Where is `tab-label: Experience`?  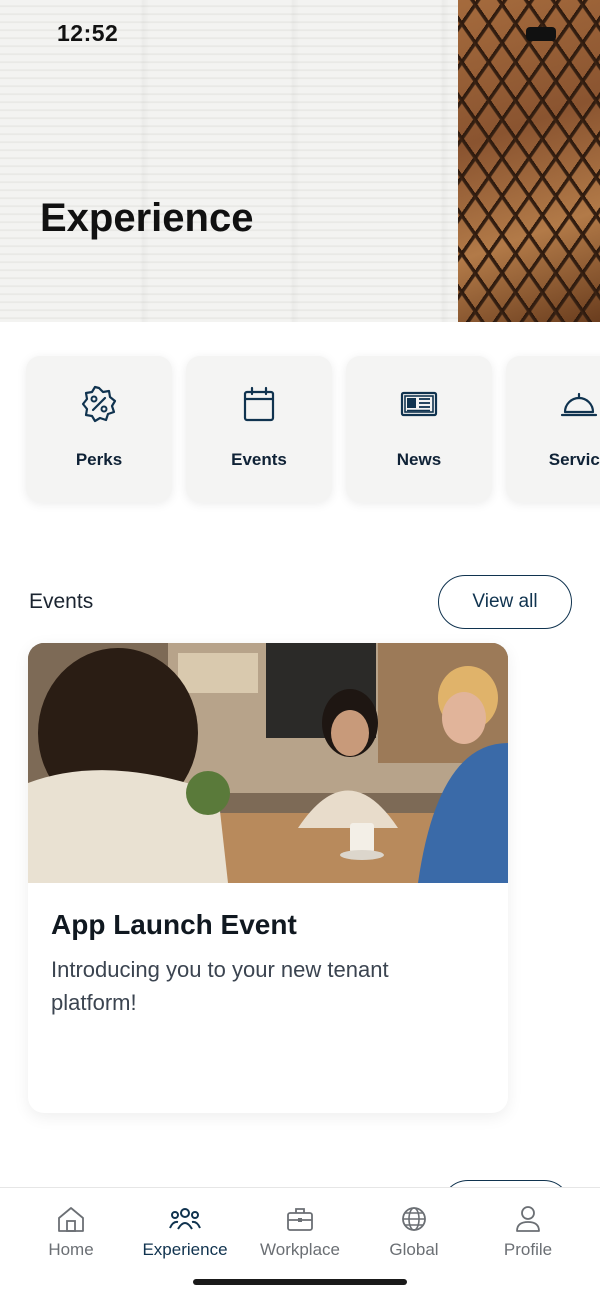
tab-label: Experience is located at coordinates (185, 1249).